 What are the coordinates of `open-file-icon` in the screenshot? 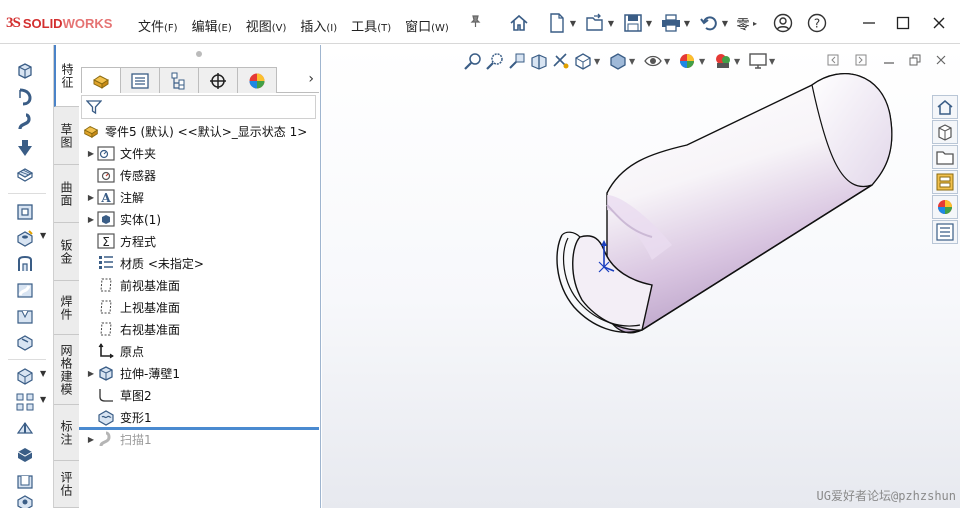 It's located at (595, 23).